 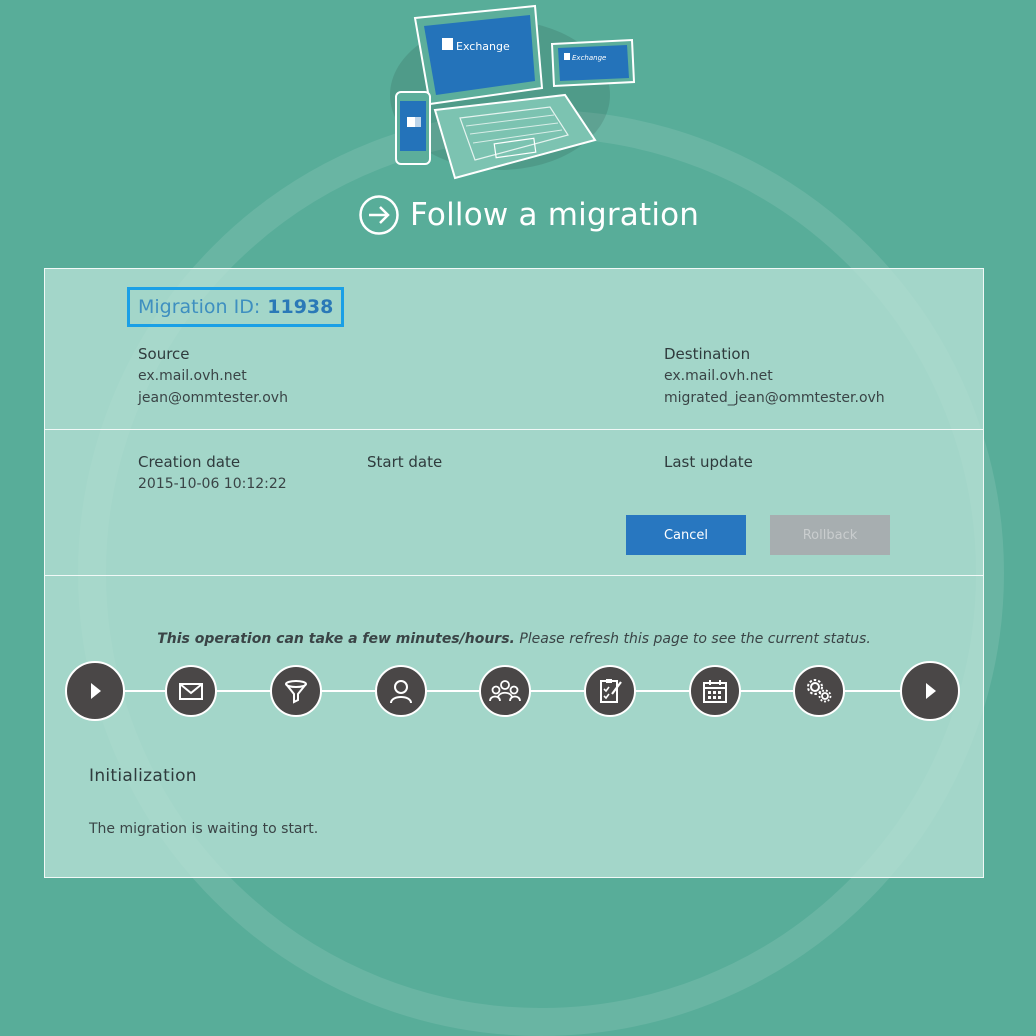 I want to click on arrow-right-circle-icon, so click(x=379, y=215).